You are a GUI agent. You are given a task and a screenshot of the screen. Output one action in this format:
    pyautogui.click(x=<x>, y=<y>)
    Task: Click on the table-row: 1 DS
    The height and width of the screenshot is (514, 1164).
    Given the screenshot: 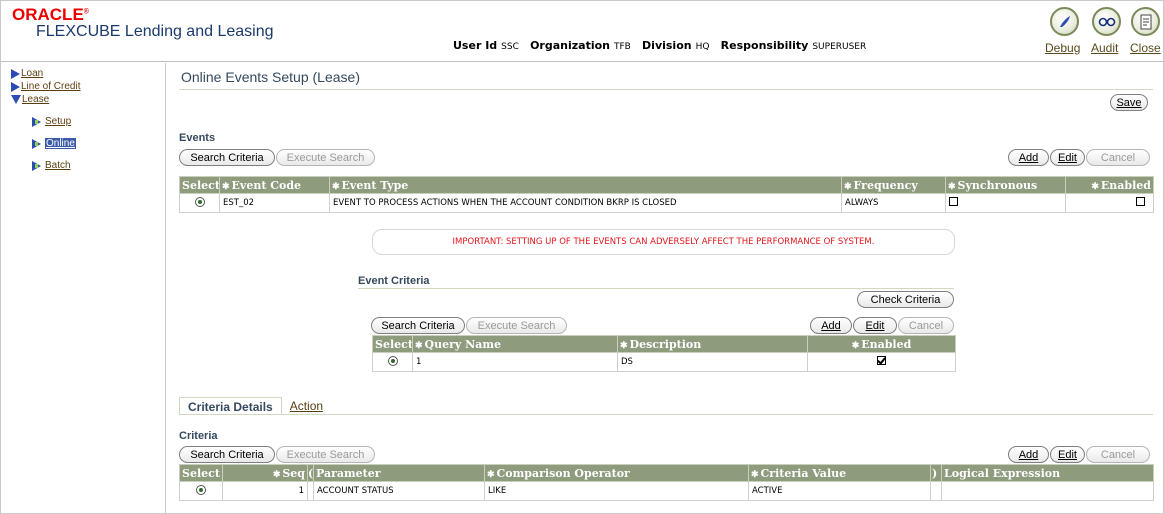 What is the action you would take?
    pyautogui.click(x=664, y=362)
    